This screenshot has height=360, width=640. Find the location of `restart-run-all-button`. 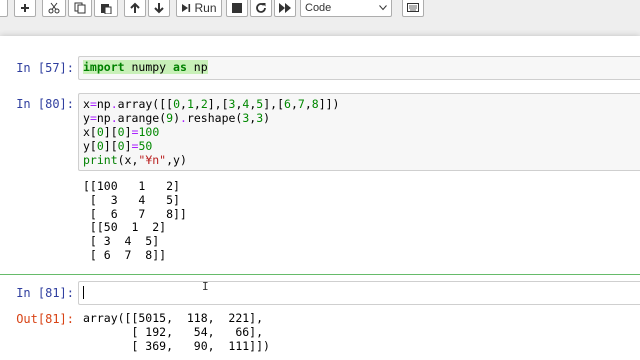

restart-run-all-button is located at coordinates (285, 8).